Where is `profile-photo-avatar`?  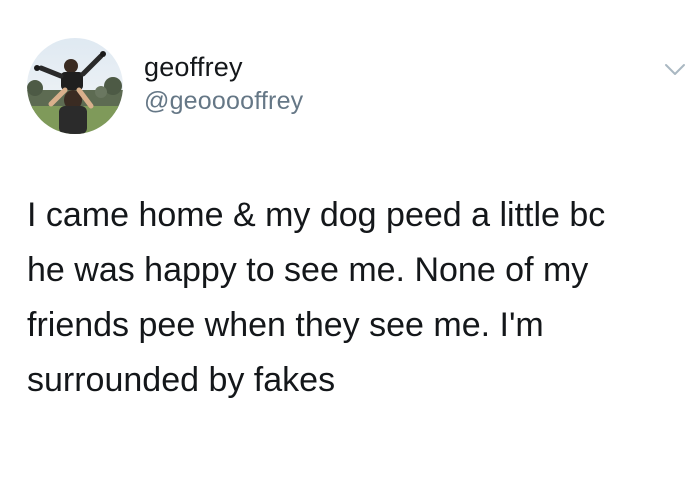 profile-photo-avatar is located at coordinates (75, 86).